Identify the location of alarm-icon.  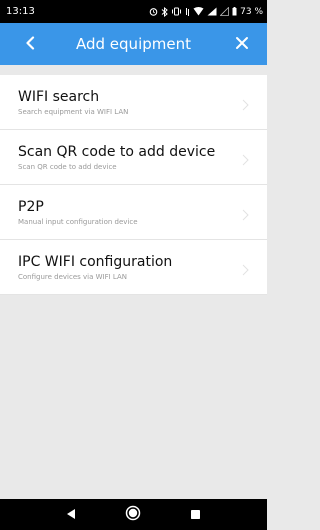
(153, 11).